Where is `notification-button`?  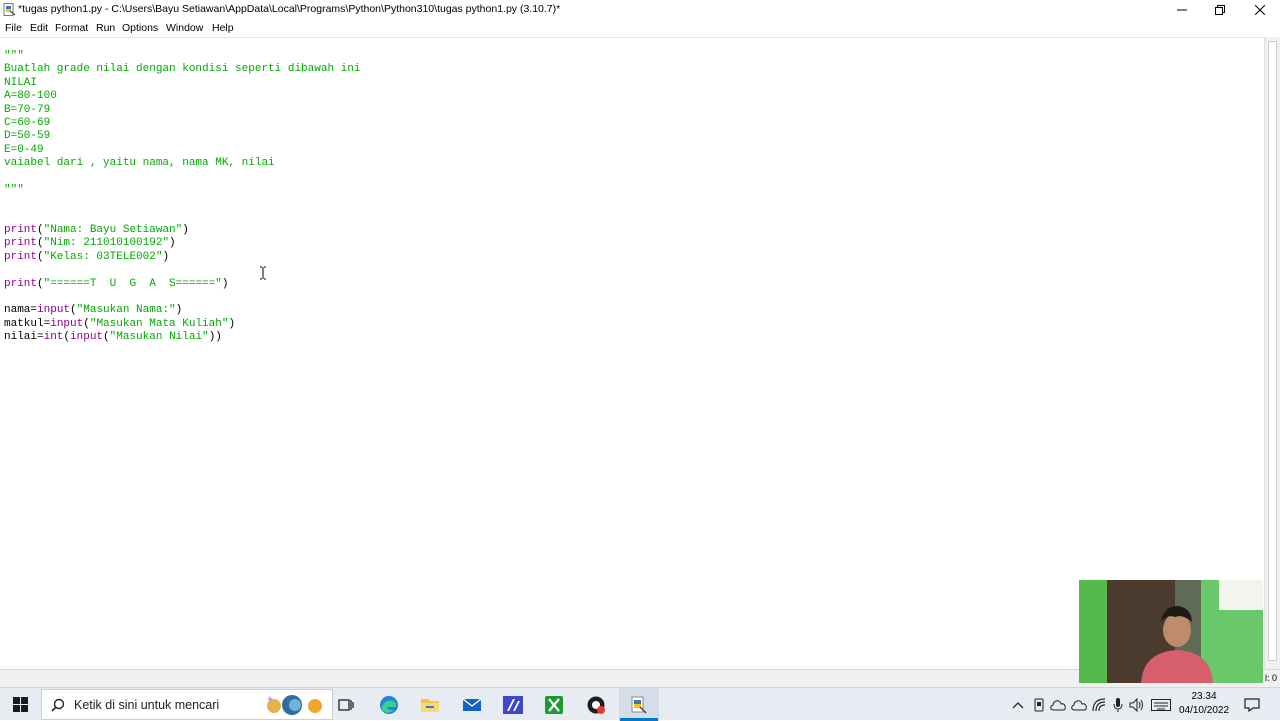 notification-button is located at coordinates (1252, 705).